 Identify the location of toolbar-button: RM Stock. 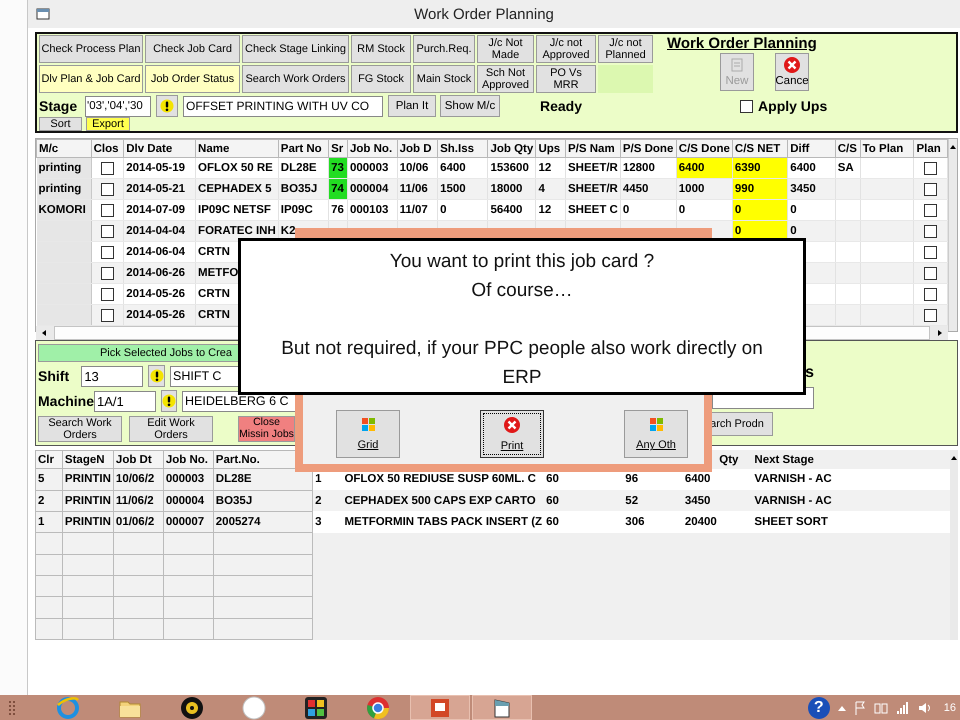
(381, 49).